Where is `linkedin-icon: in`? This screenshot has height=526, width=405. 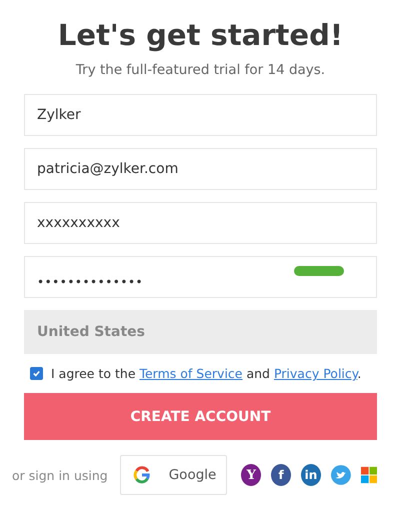
linkedin-icon: in is located at coordinates (311, 475).